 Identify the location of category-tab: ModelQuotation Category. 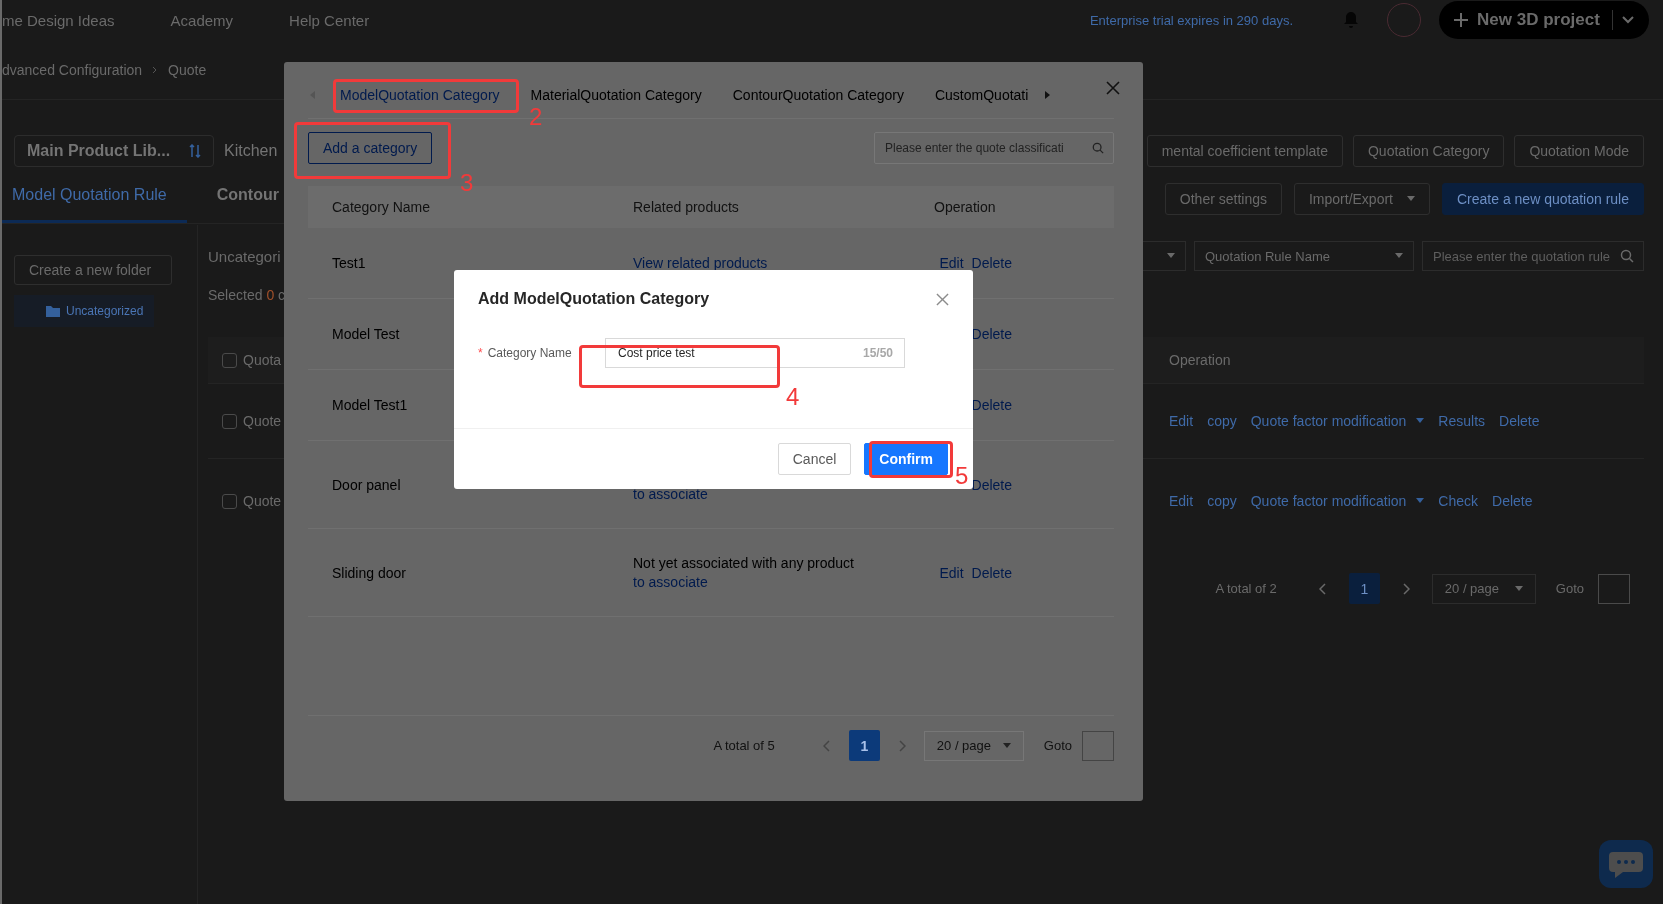
(420, 95).